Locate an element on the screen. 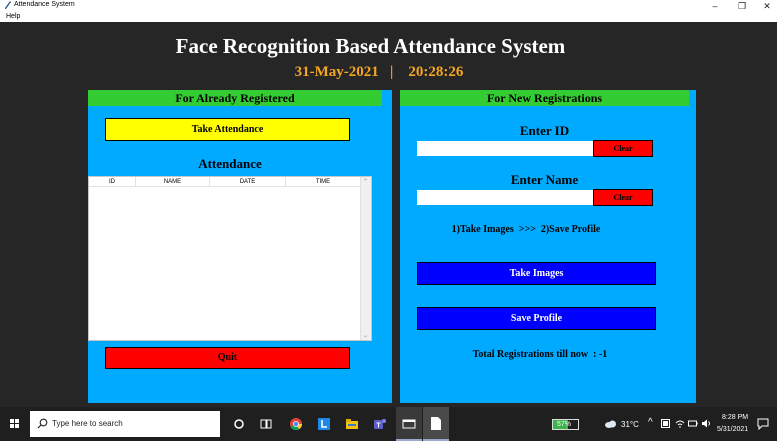  clock-time: 8:28 PM is located at coordinates (735, 417).